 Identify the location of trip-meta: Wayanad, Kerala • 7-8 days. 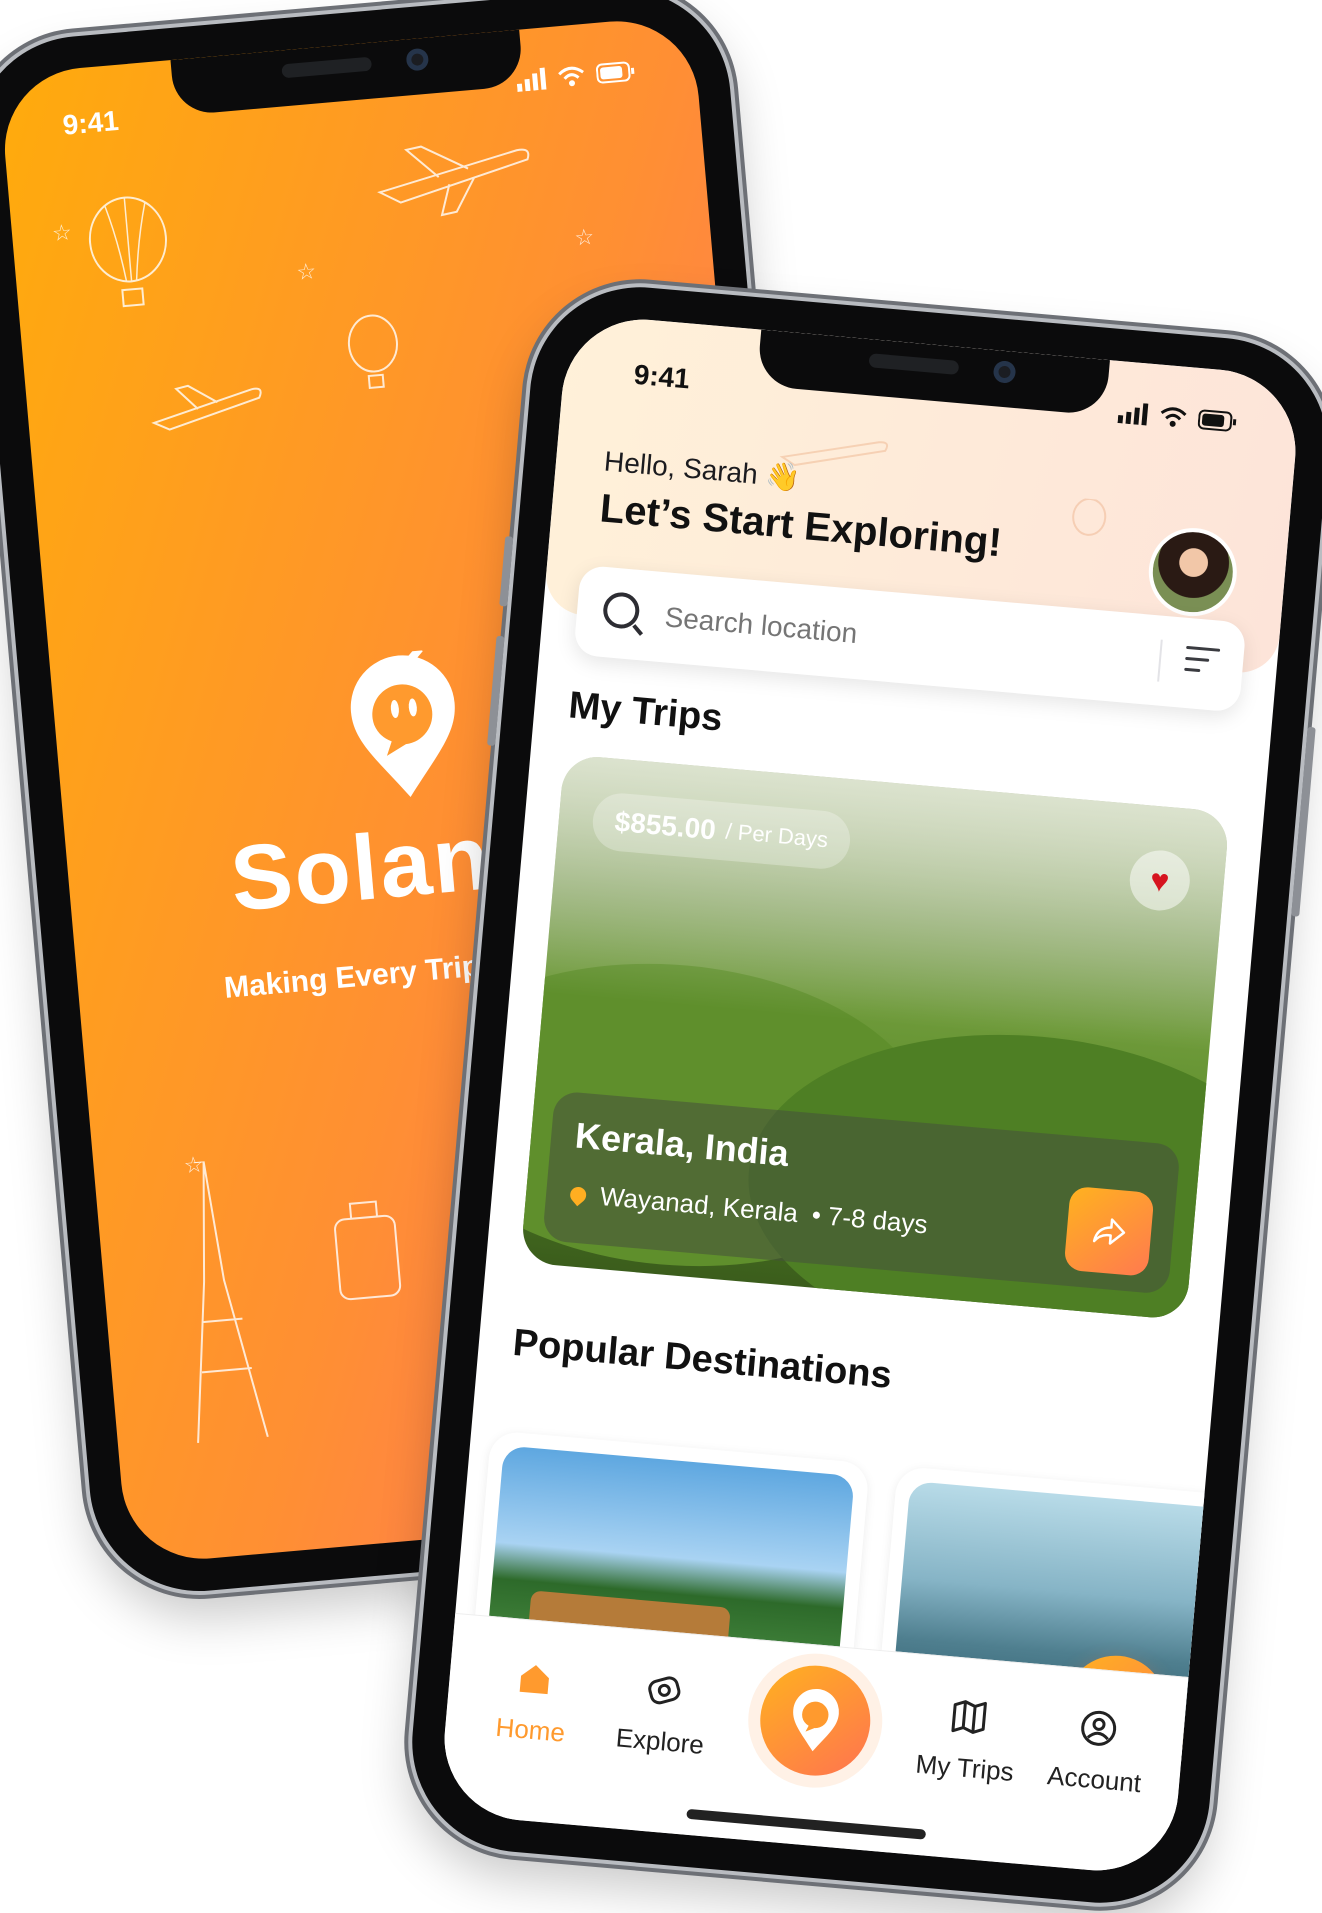
(747, 1209).